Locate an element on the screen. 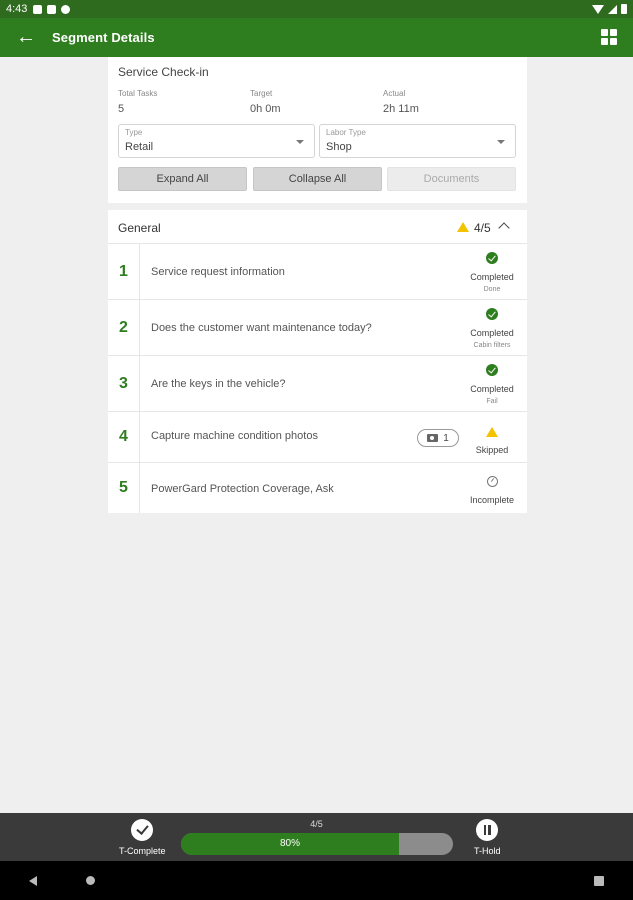  stat-label: Target is located at coordinates (261, 93).